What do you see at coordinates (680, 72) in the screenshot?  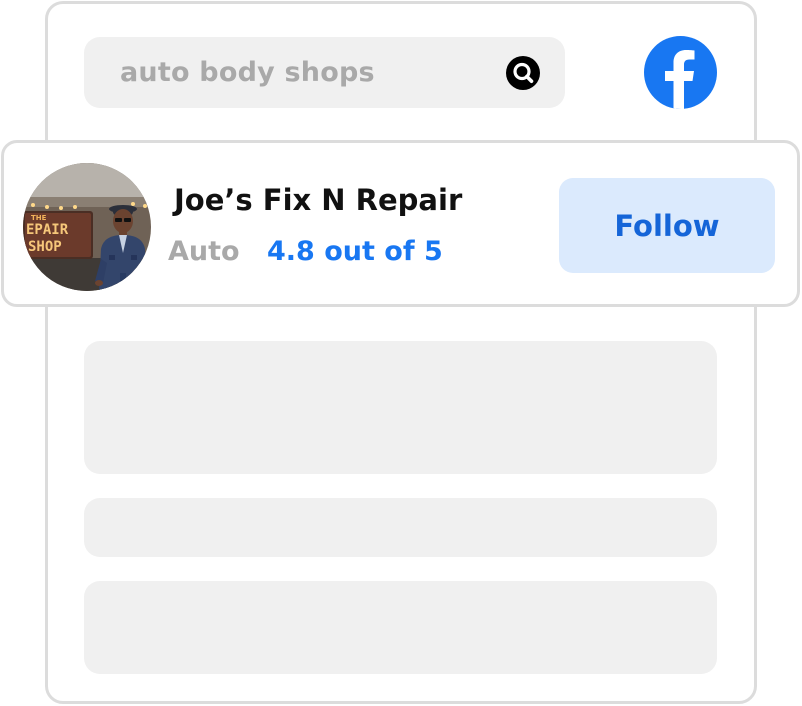 I see `facebook-logo-icon` at bounding box center [680, 72].